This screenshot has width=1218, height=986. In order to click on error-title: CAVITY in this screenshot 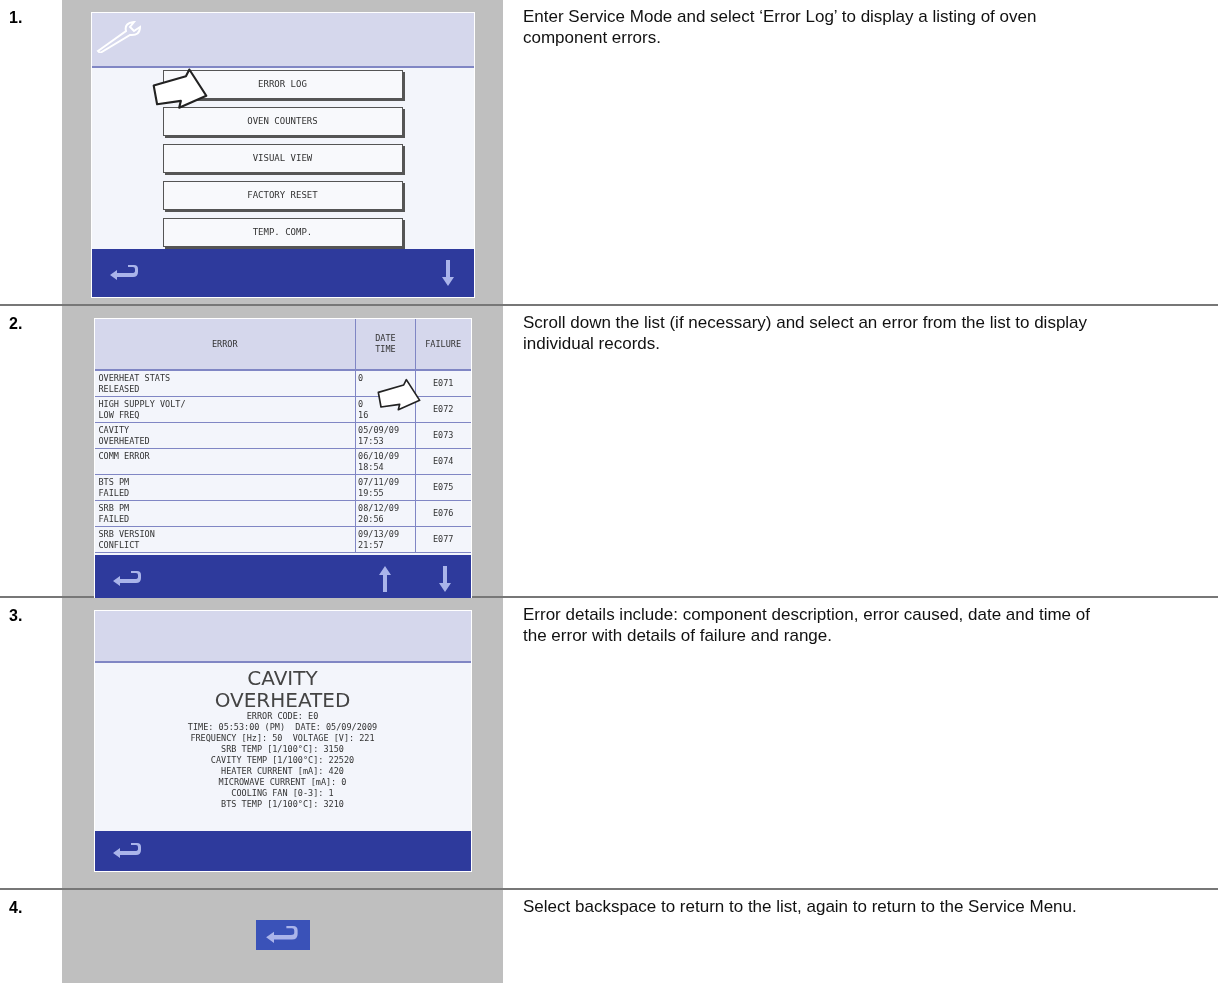, I will do `click(282, 678)`.